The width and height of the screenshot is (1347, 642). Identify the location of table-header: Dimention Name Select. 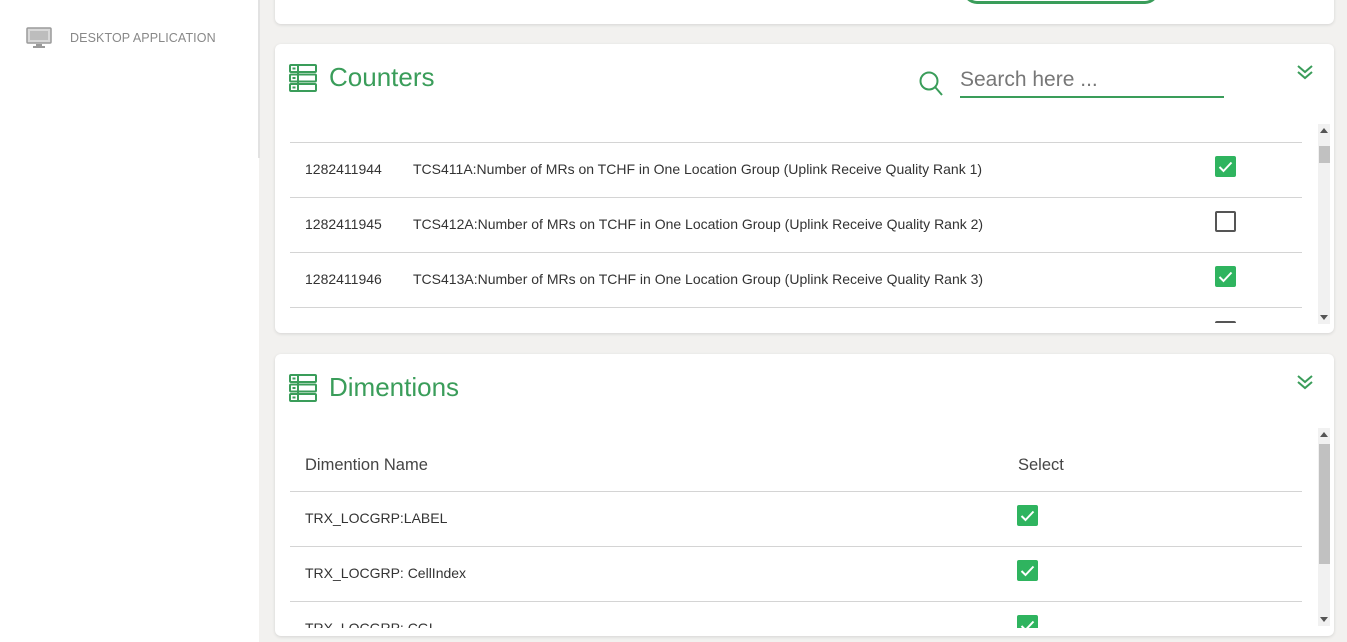
(796, 470).